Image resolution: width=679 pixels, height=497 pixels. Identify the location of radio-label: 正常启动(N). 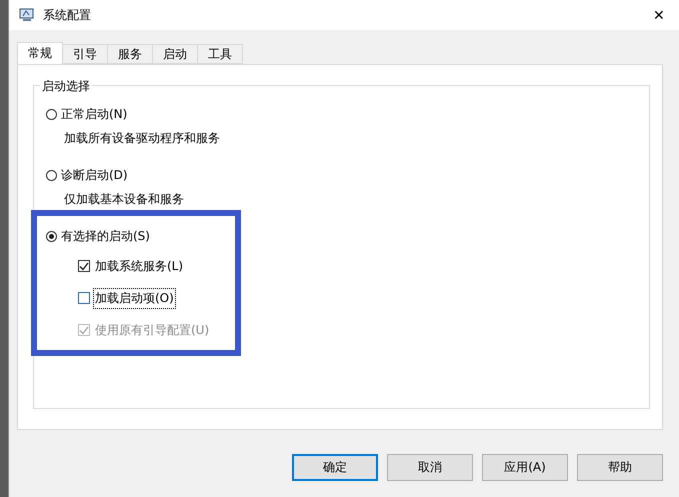
(94, 114).